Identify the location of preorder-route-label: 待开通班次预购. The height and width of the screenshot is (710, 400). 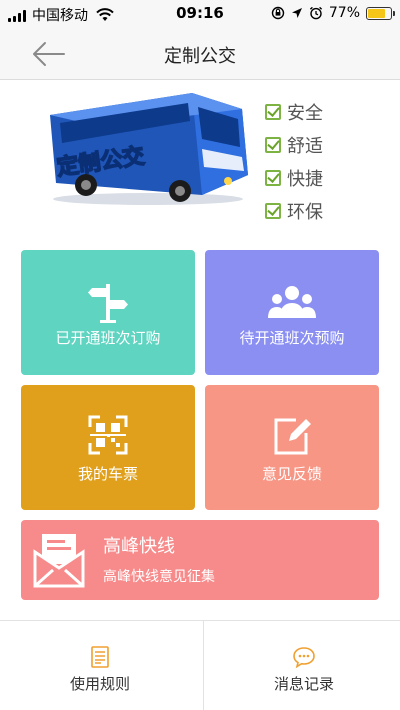
(292, 338).